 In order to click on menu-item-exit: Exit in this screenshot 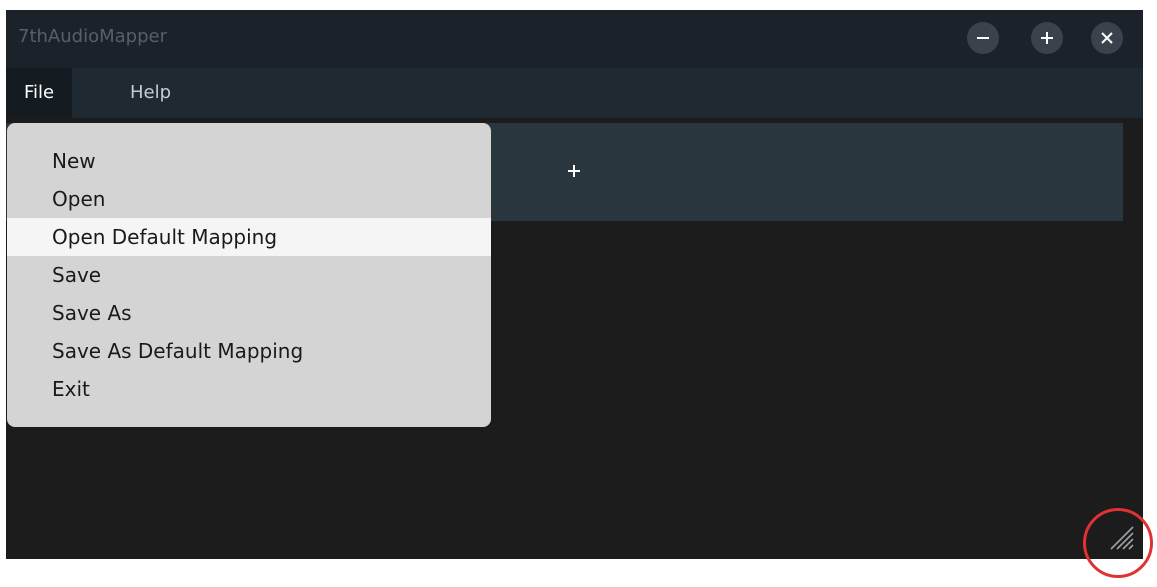, I will do `click(249, 389)`.